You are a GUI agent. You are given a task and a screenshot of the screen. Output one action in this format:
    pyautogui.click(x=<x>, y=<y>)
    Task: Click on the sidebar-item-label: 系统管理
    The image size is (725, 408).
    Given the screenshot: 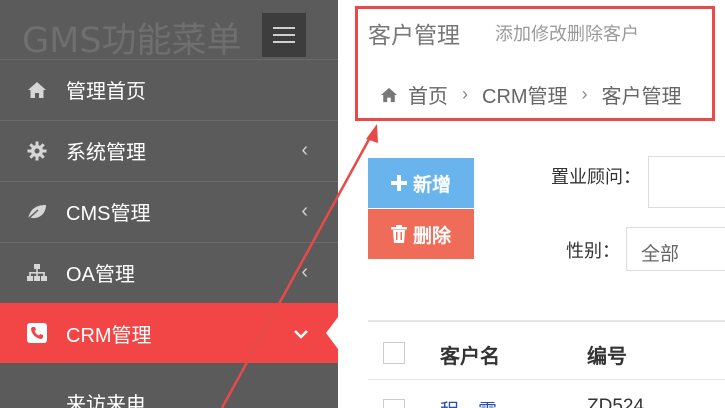 What is the action you would take?
    pyautogui.click(x=106, y=153)
    